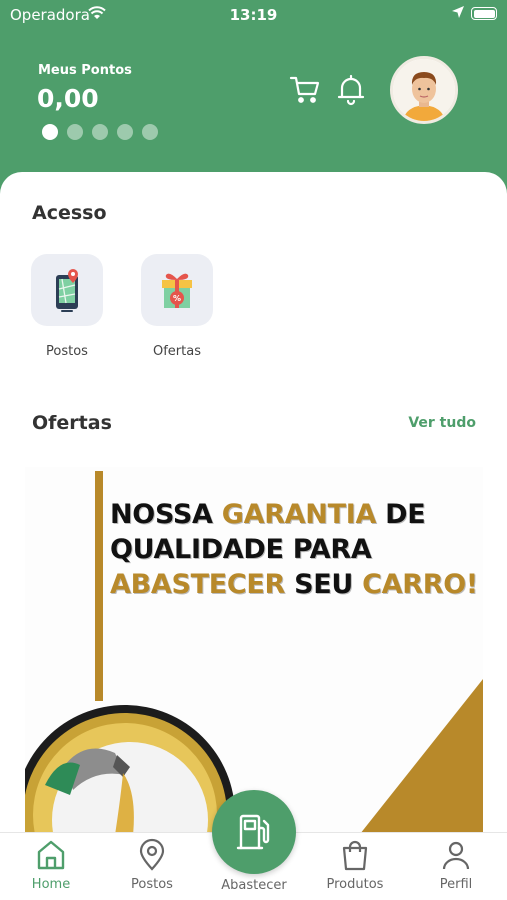  I want to click on banner-gold-triangle, so click(422, 755).